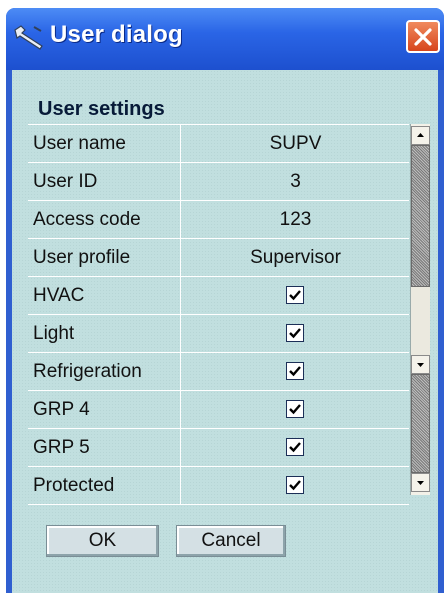  Describe the element at coordinates (104, 257) in the screenshot. I see `row-label: User profile` at that location.